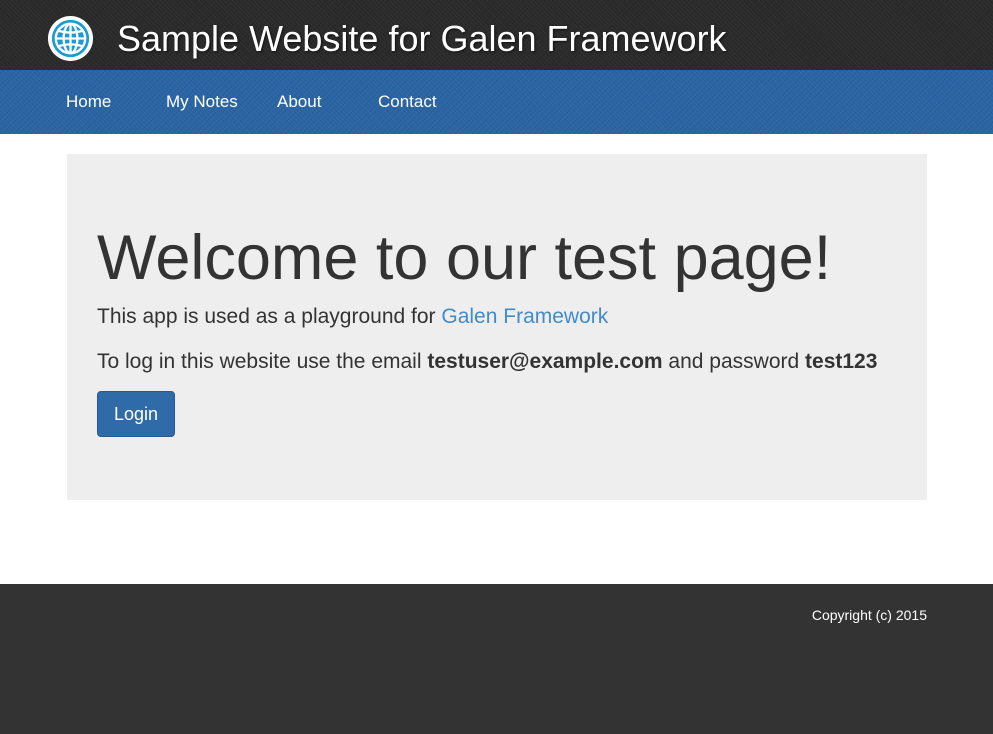 The image size is (993, 734). I want to click on nav-item-about: About, so click(299, 102).